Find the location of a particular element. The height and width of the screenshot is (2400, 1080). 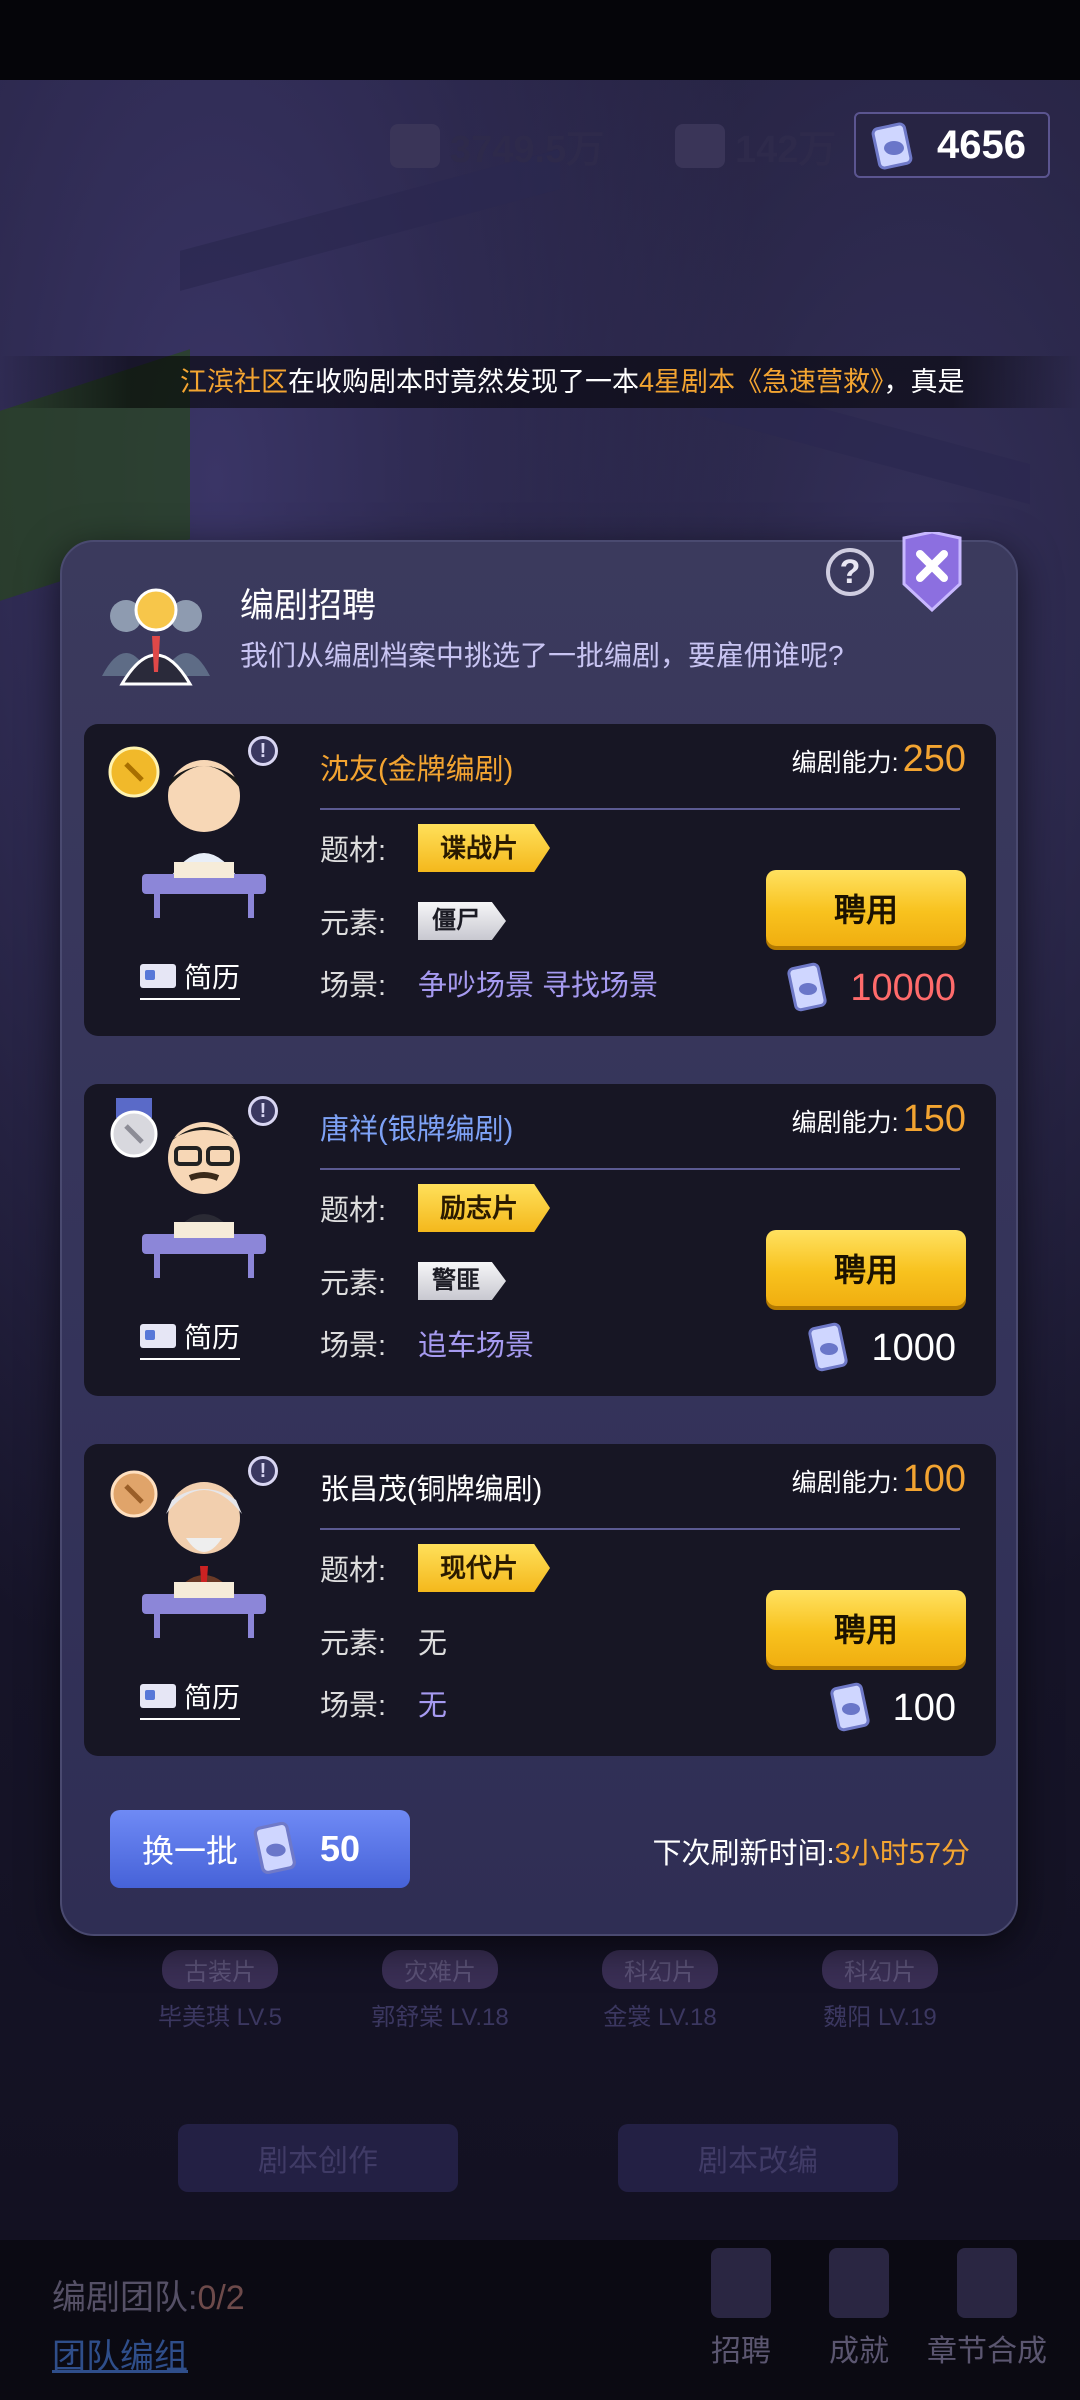

element-row: 元素: 无 is located at coordinates (384, 1644).